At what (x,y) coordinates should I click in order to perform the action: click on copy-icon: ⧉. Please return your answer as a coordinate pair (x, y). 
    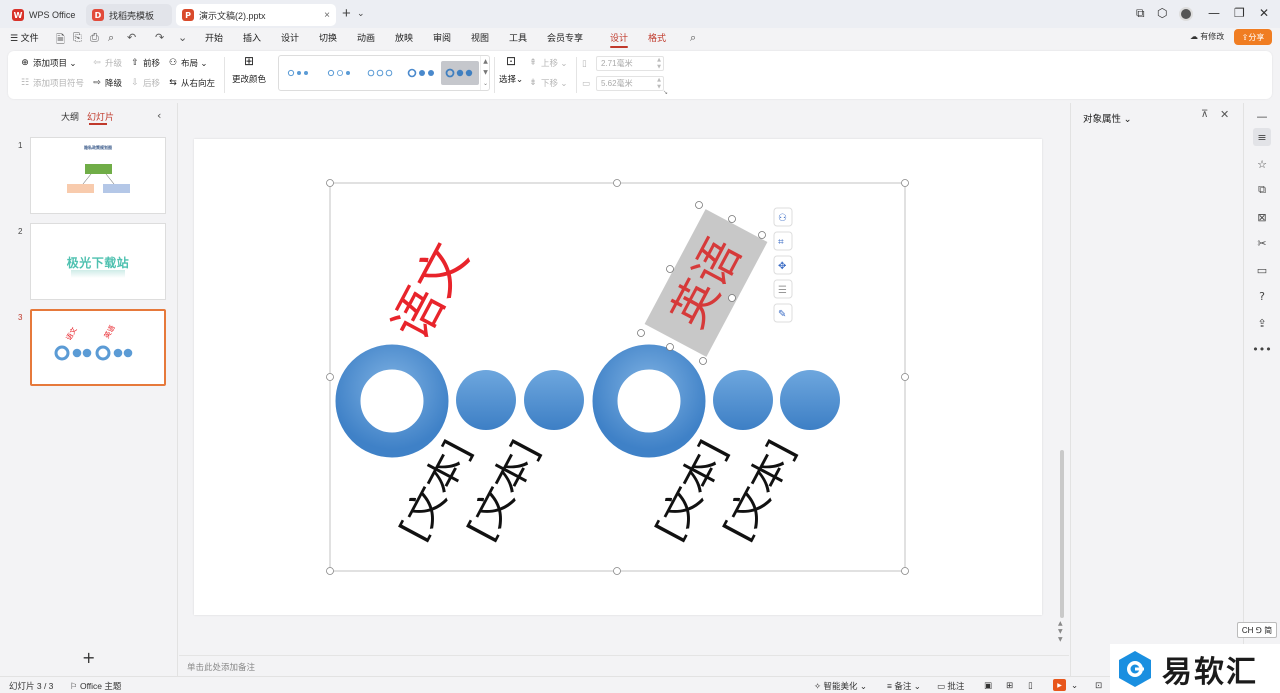
    Looking at the image, I should click on (1262, 190).